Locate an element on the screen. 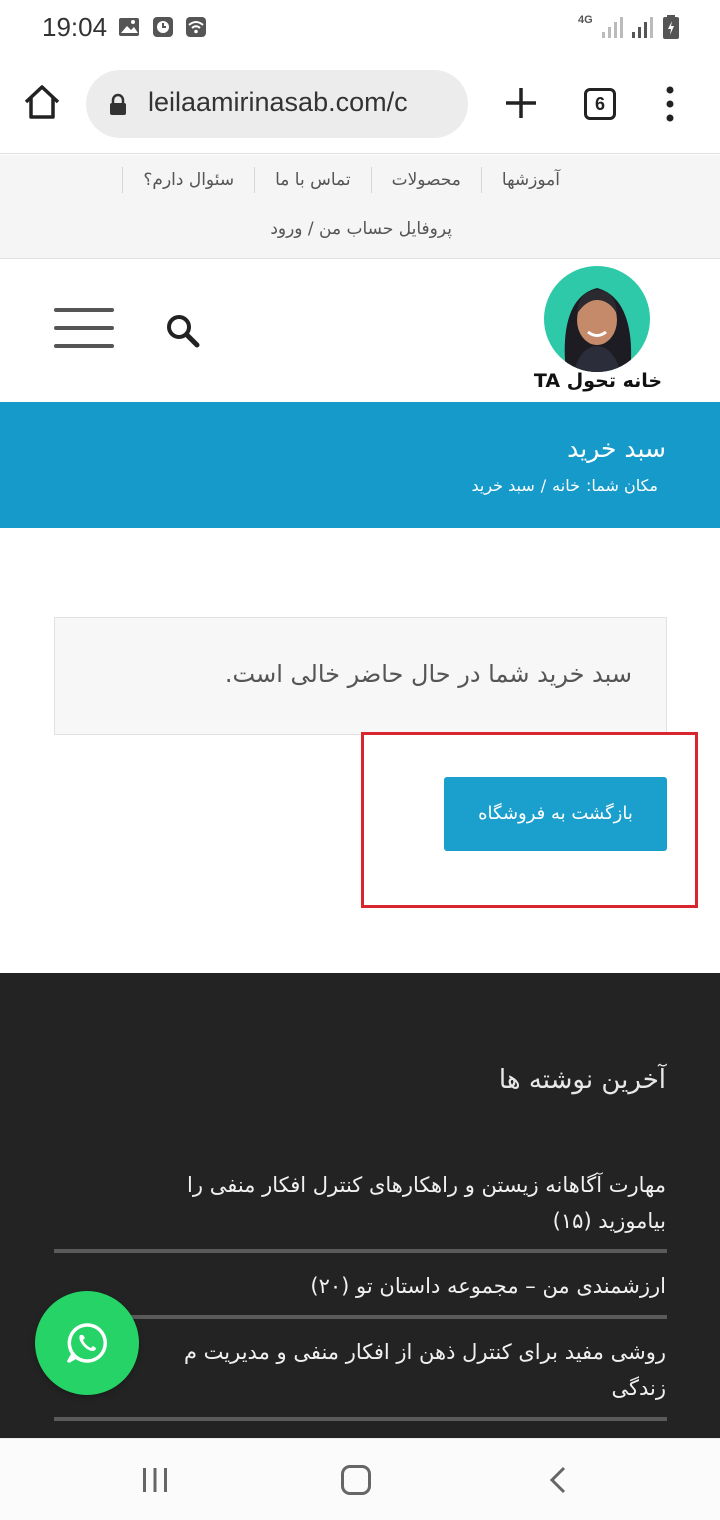 The height and width of the screenshot is (1520, 720). status-time: 19:04 is located at coordinates (75, 27).